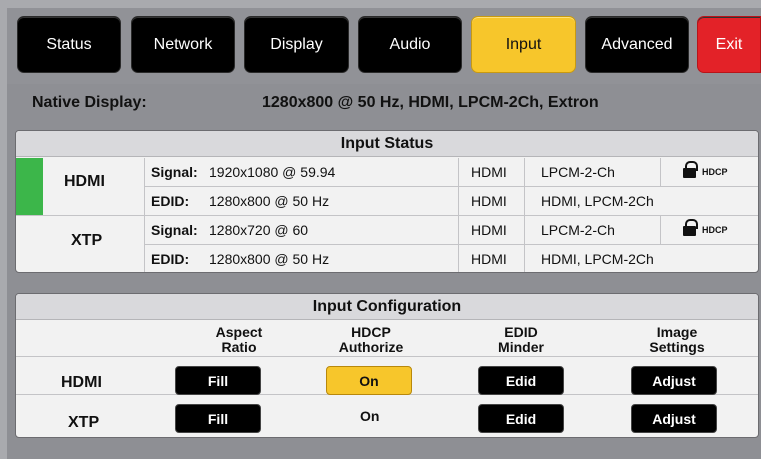 The width and height of the screenshot is (761, 459). What do you see at coordinates (218, 418) in the screenshot?
I see `xtp-aspect-button: Fill` at bounding box center [218, 418].